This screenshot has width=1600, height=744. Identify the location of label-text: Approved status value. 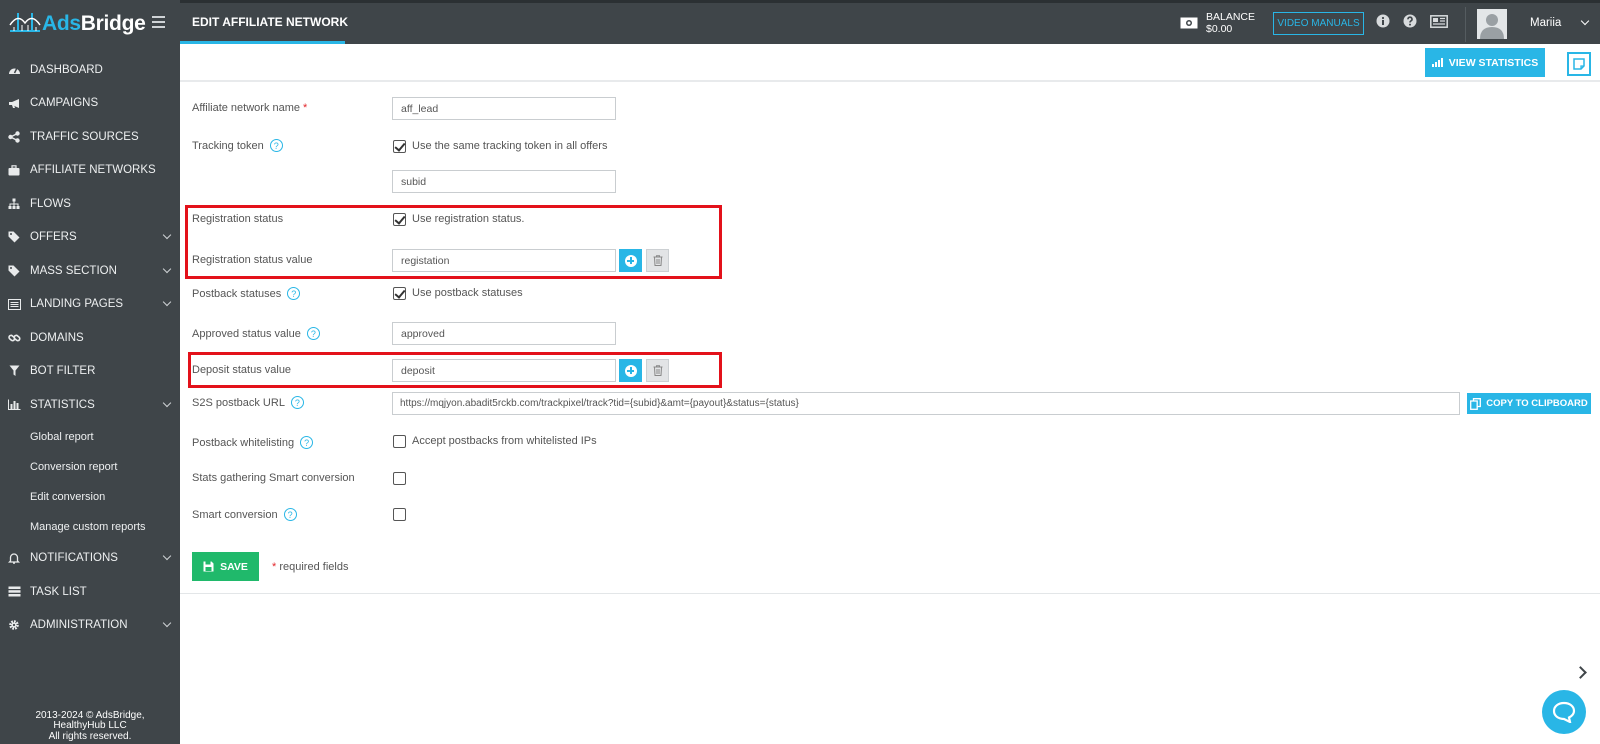
(246, 333).